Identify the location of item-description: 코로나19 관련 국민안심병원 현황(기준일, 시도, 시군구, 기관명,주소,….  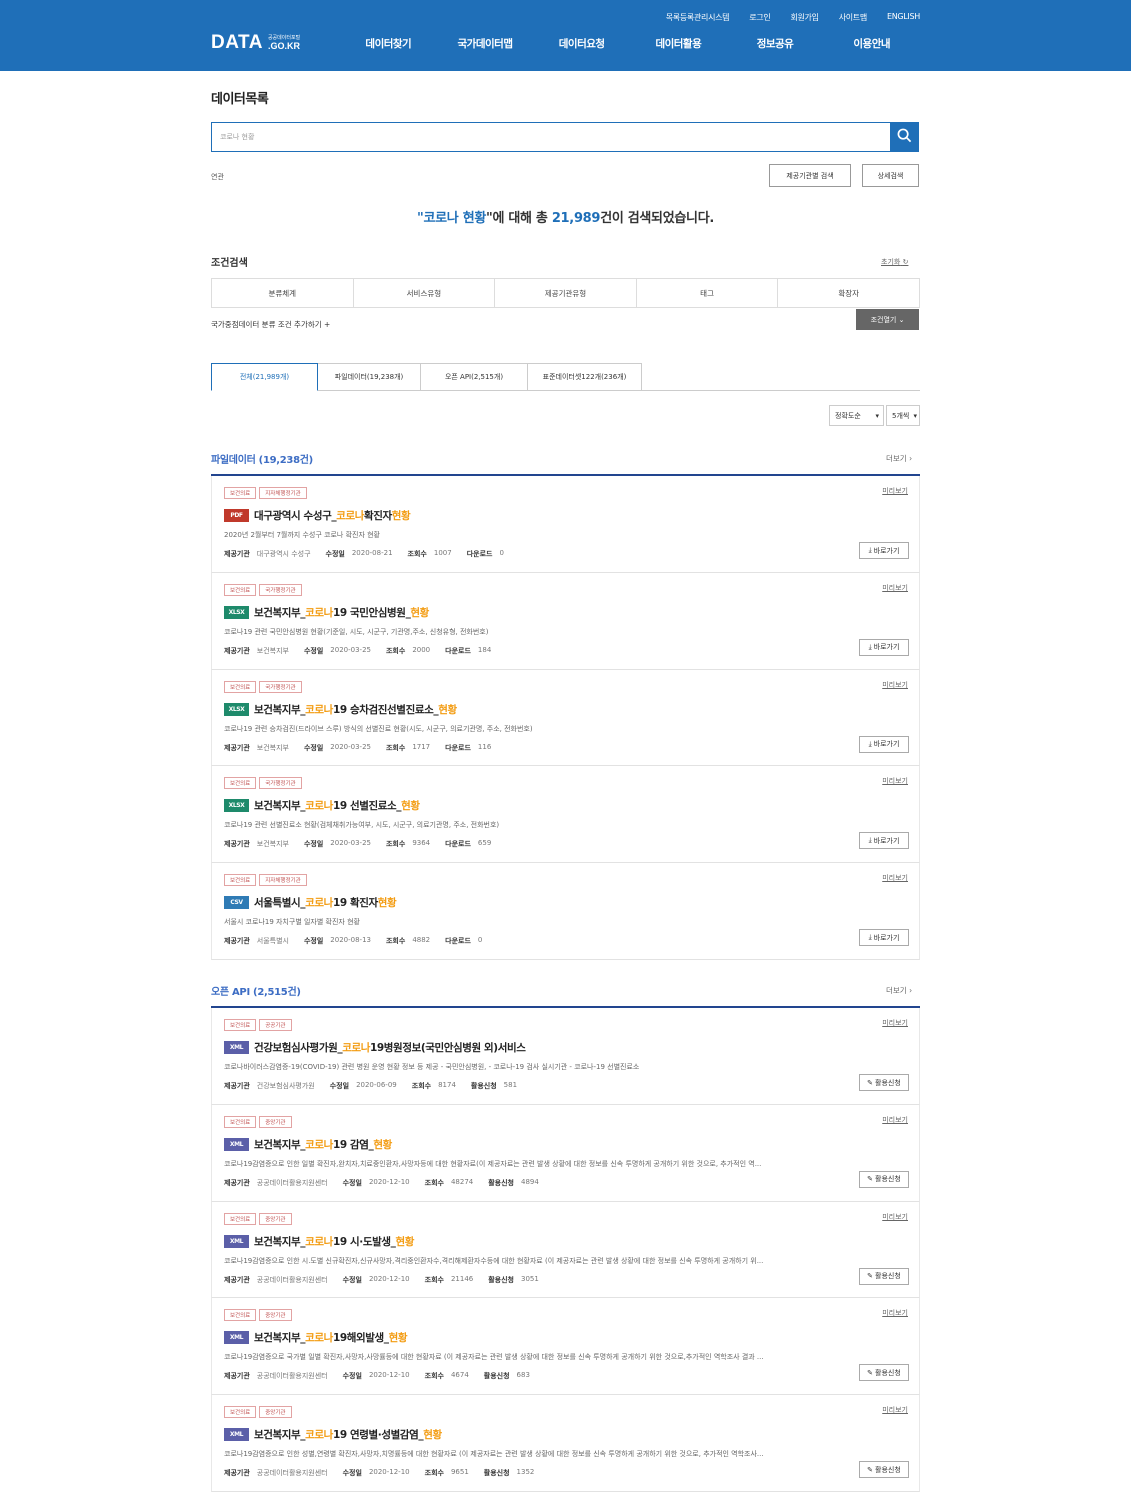
(356, 631).